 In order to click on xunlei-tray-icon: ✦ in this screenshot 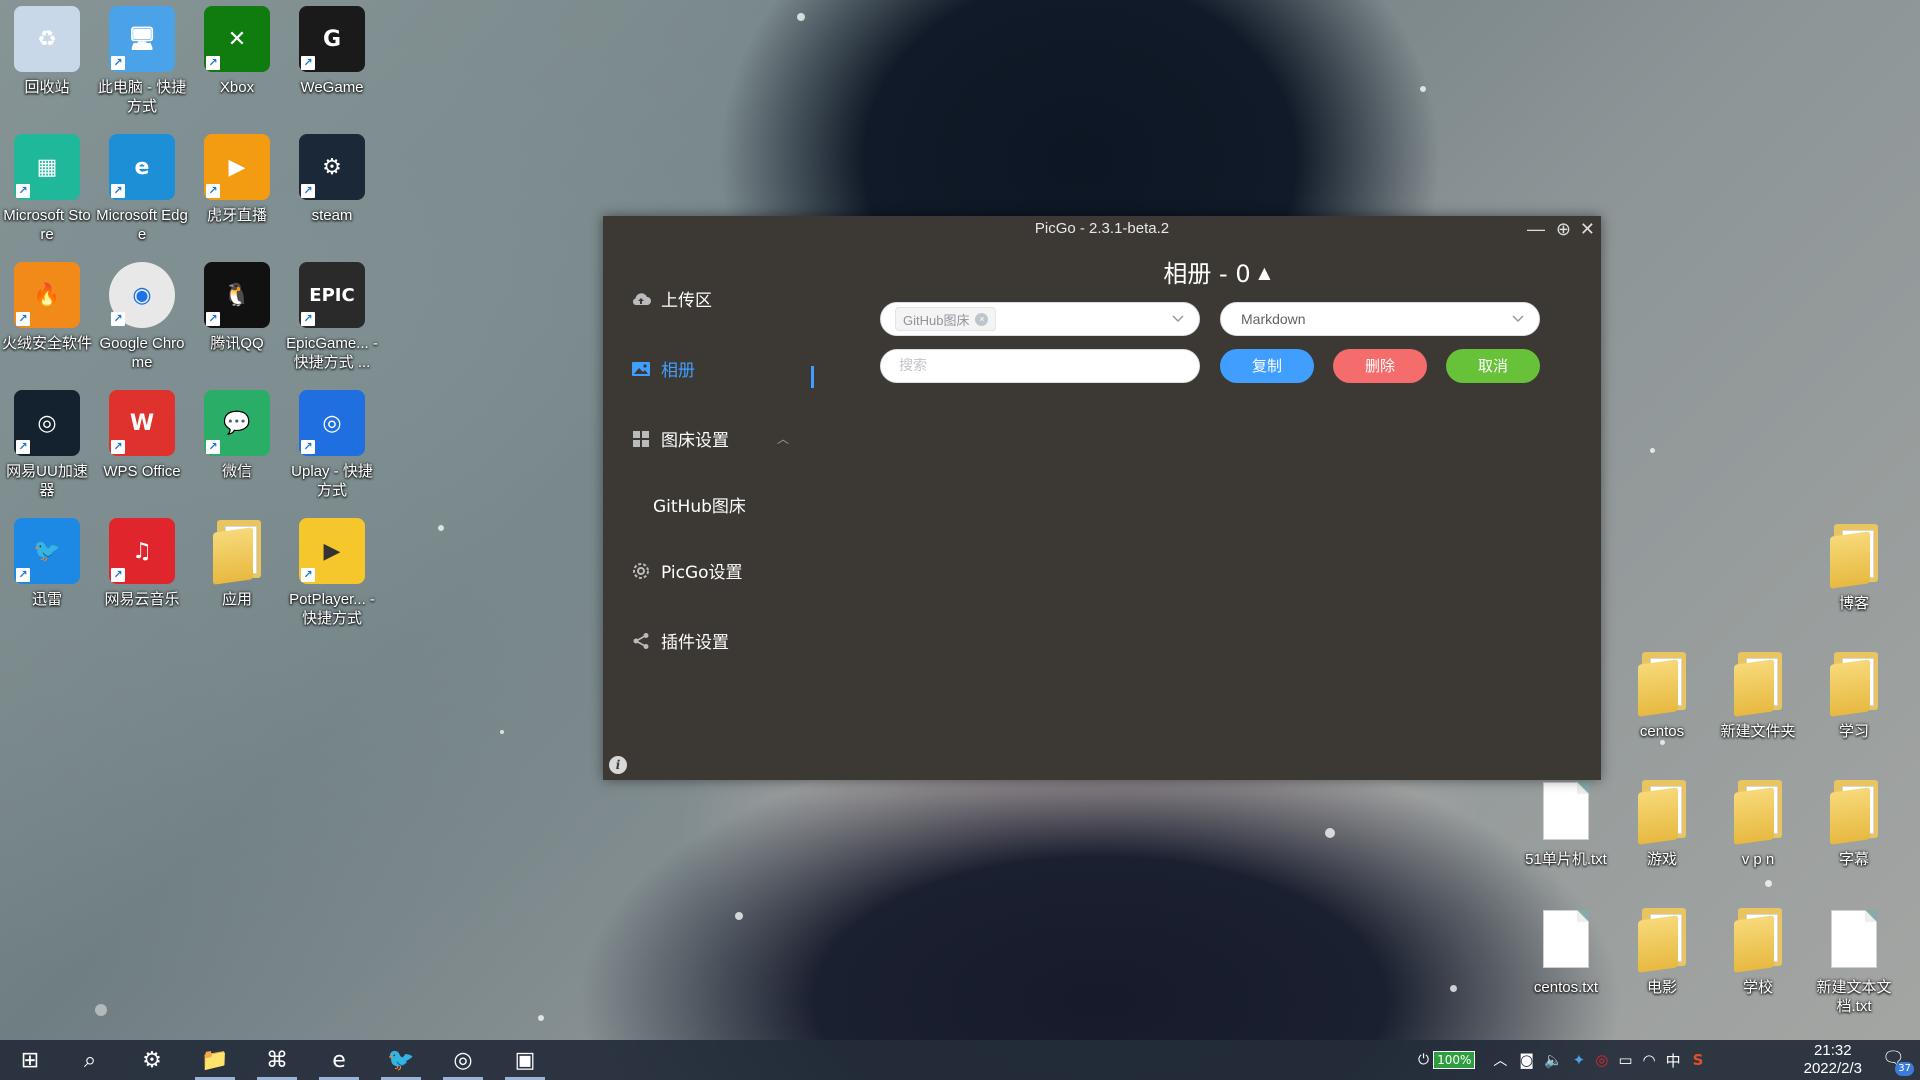, I will do `click(1579, 1060)`.